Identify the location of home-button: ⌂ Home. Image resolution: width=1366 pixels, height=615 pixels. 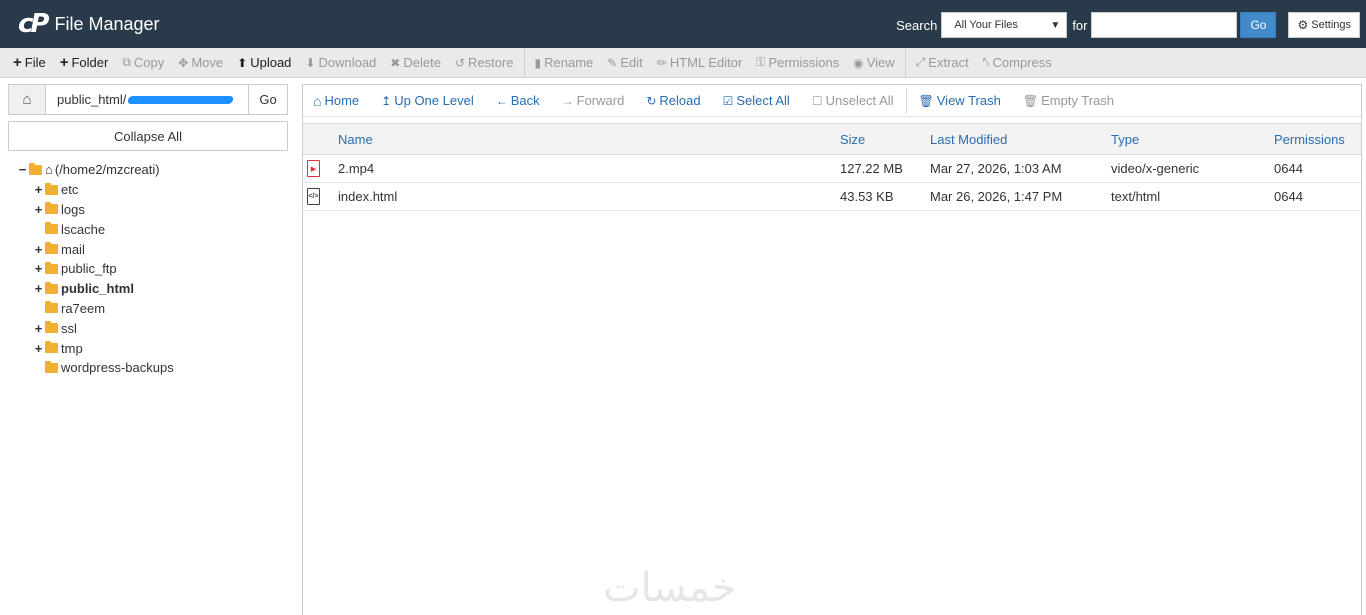
(336, 101).